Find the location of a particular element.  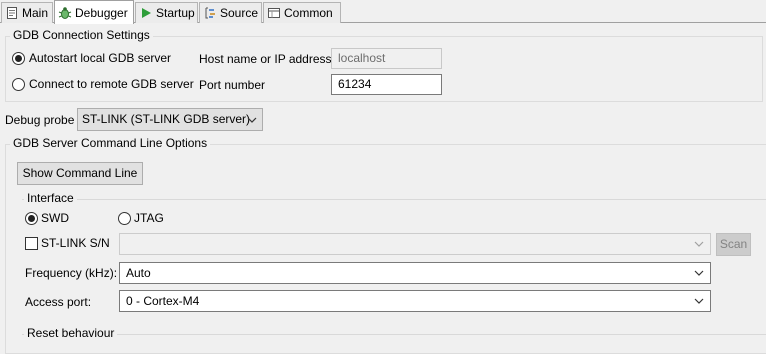

main-tab-icon is located at coordinates (12, 13).